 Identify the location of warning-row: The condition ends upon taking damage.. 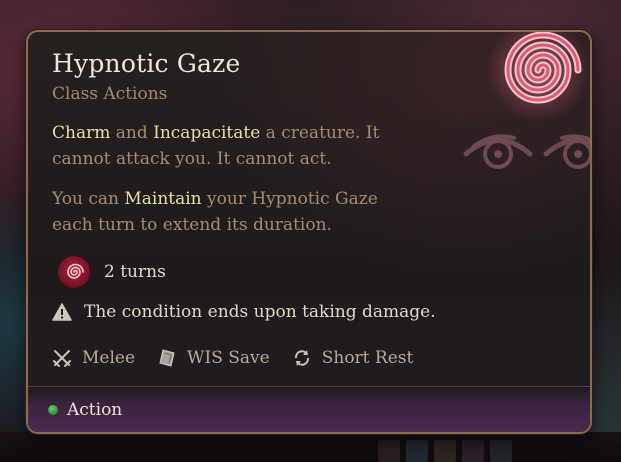
(244, 312).